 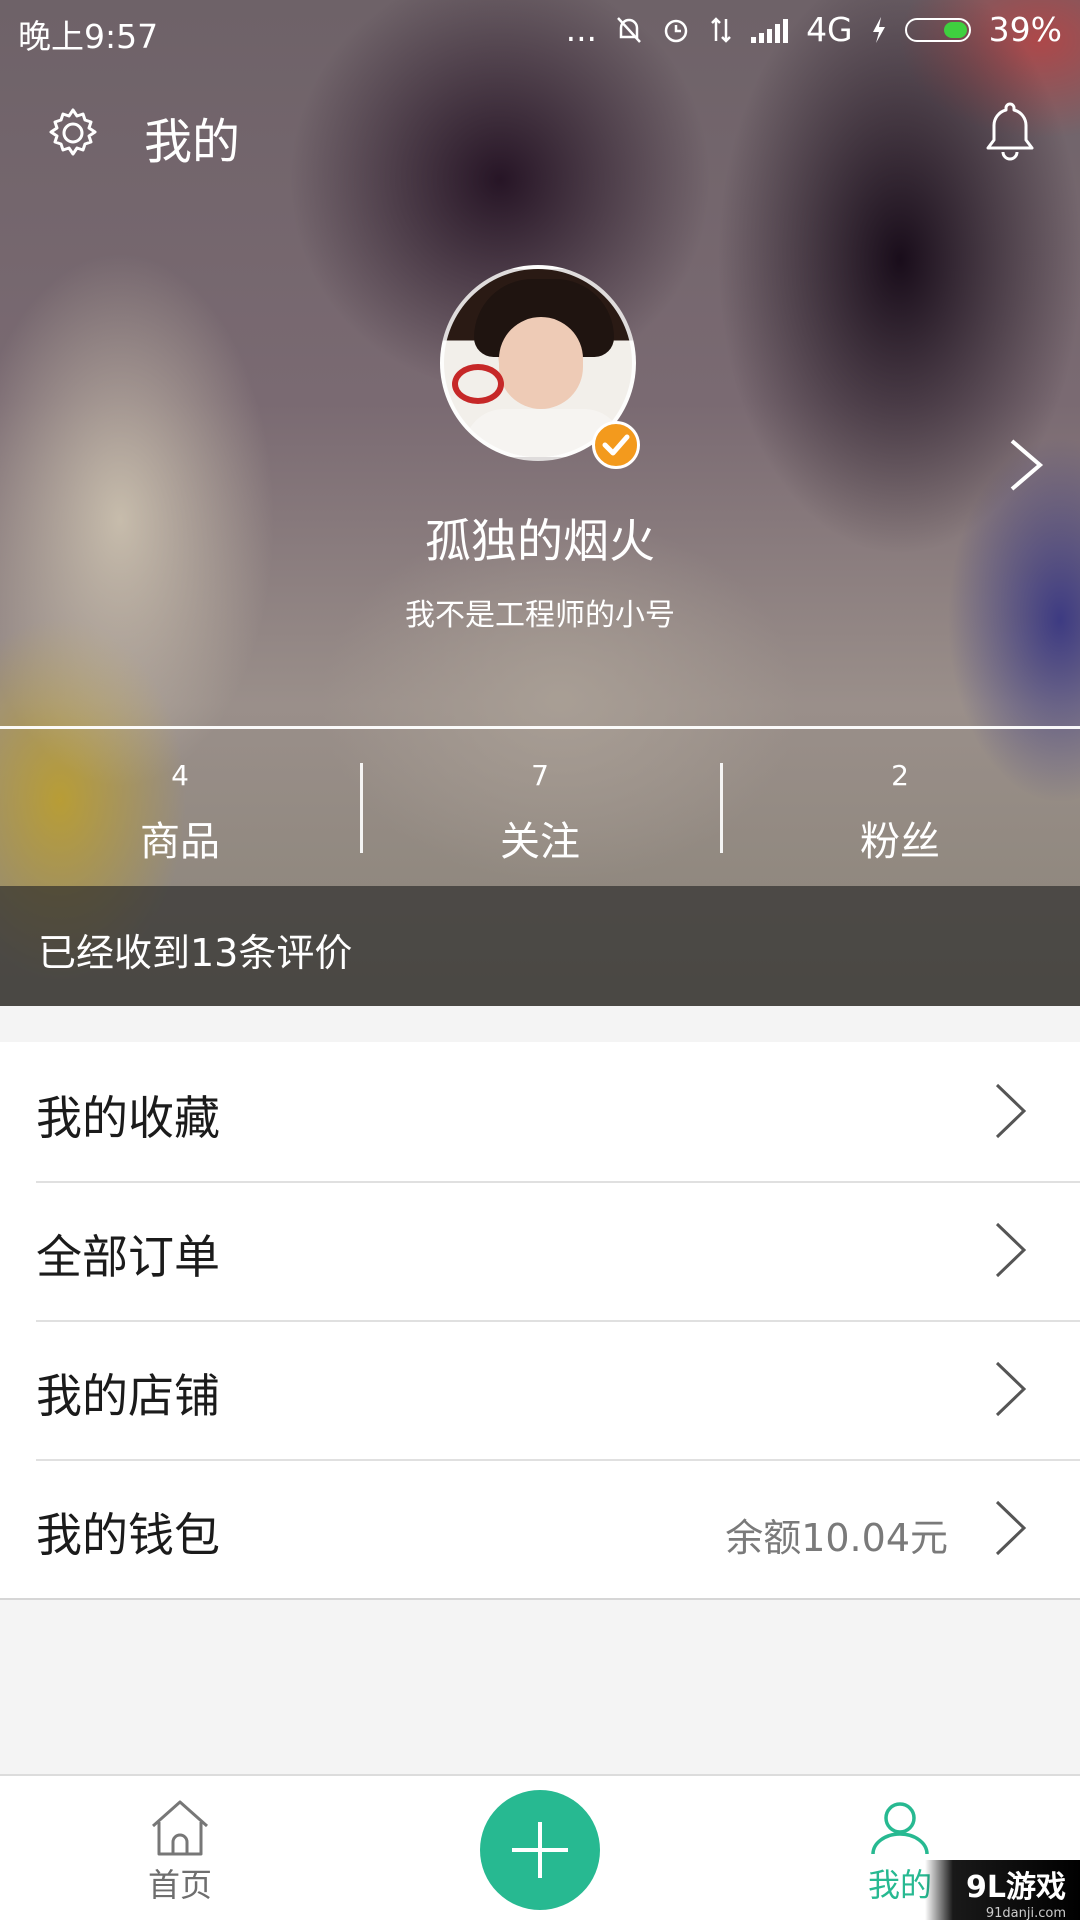 What do you see at coordinates (878, 29) in the screenshot?
I see `charging-icon` at bounding box center [878, 29].